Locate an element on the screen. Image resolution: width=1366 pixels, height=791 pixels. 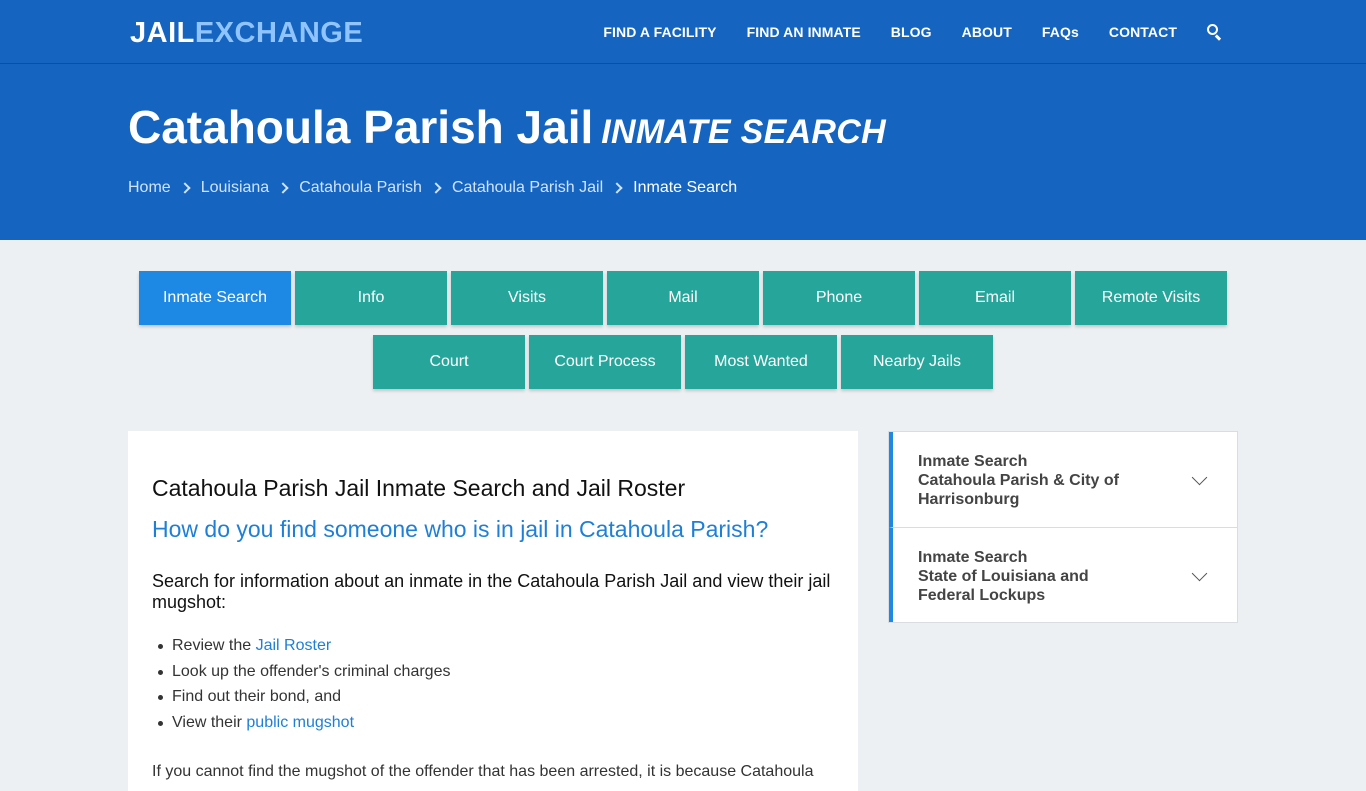
page-title-main: Catahoula Parish Jail is located at coordinates (361, 127).